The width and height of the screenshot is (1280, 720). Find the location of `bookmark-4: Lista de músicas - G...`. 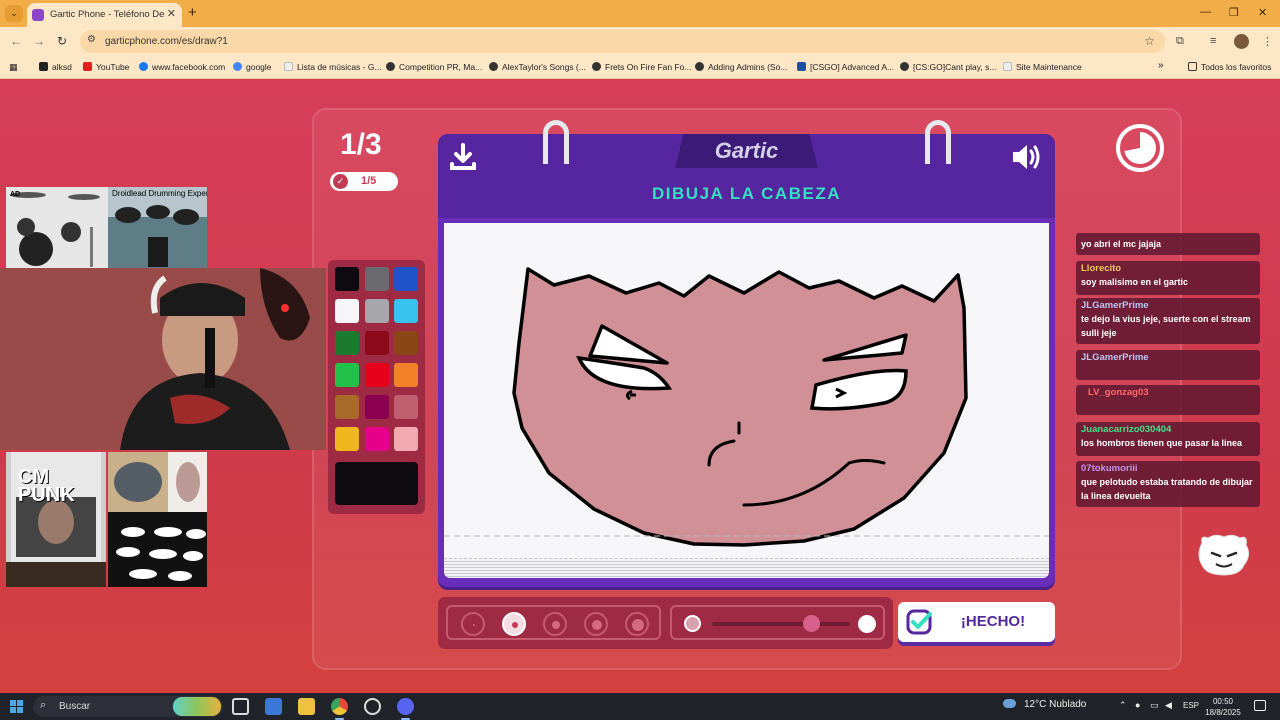

bookmark-4: Lista de músicas - G... is located at coordinates (333, 67).